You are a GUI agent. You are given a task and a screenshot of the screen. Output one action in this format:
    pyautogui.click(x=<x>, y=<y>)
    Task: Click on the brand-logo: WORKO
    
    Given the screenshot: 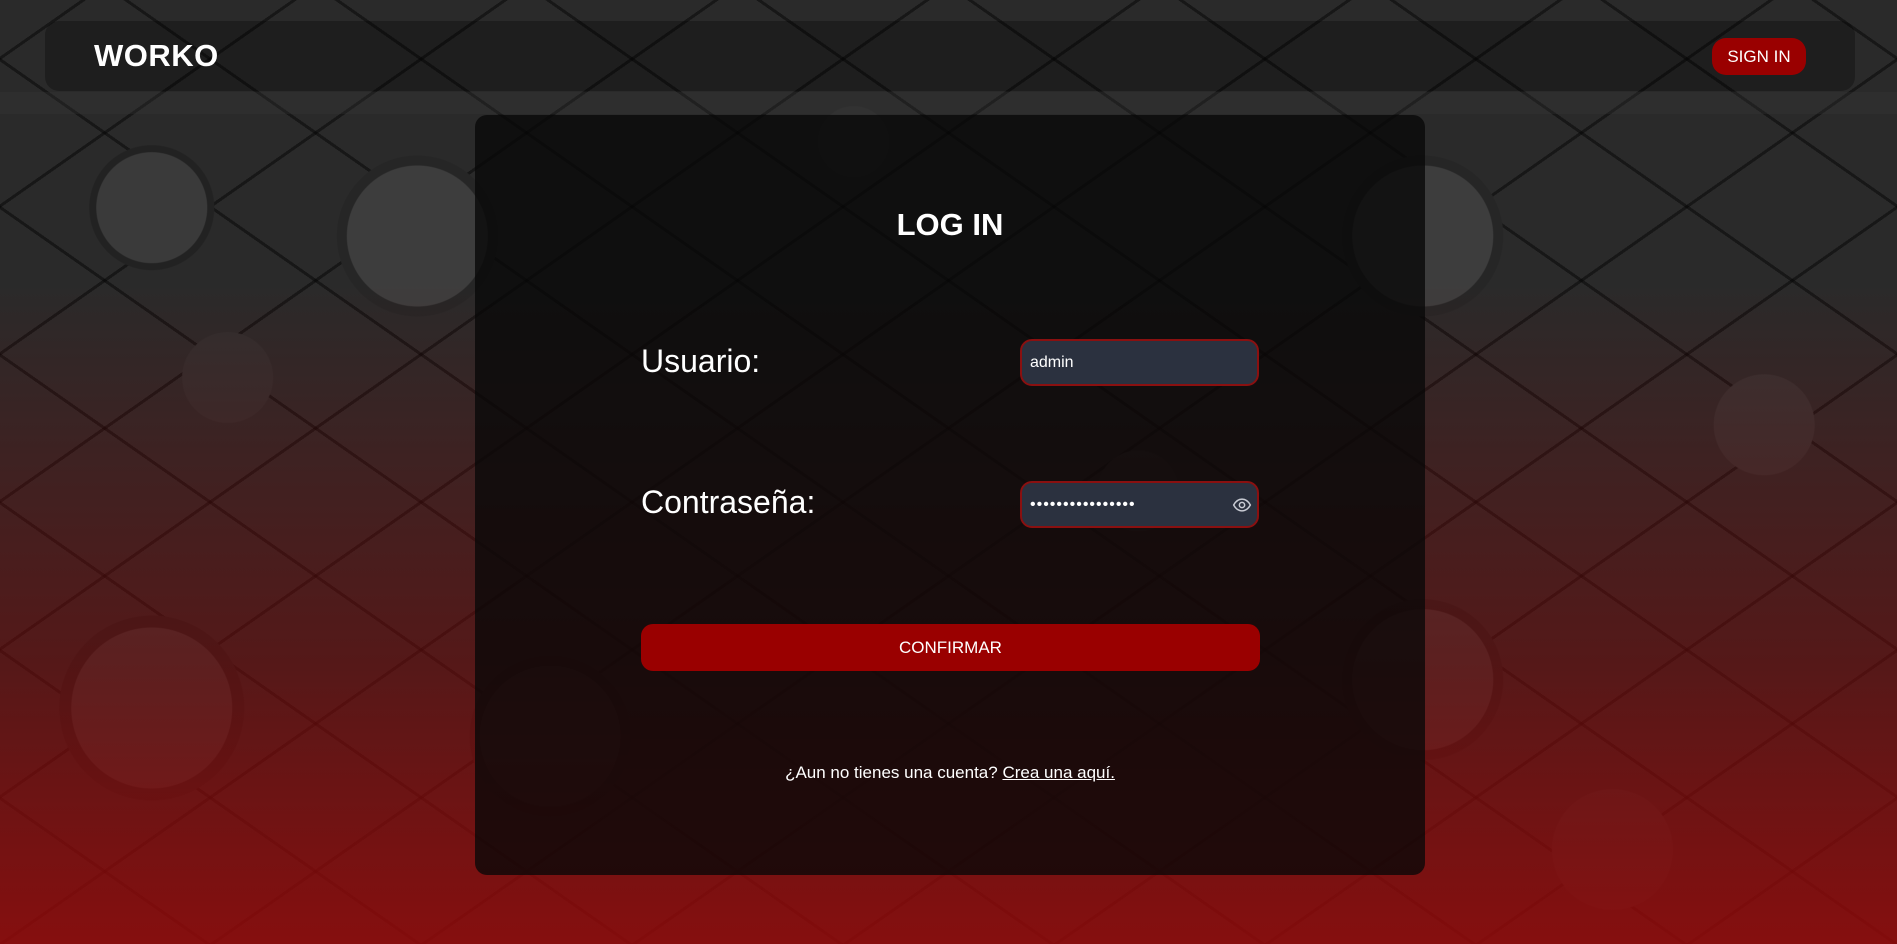 What is the action you would take?
    pyautogui.click(x=156, y=56)
    